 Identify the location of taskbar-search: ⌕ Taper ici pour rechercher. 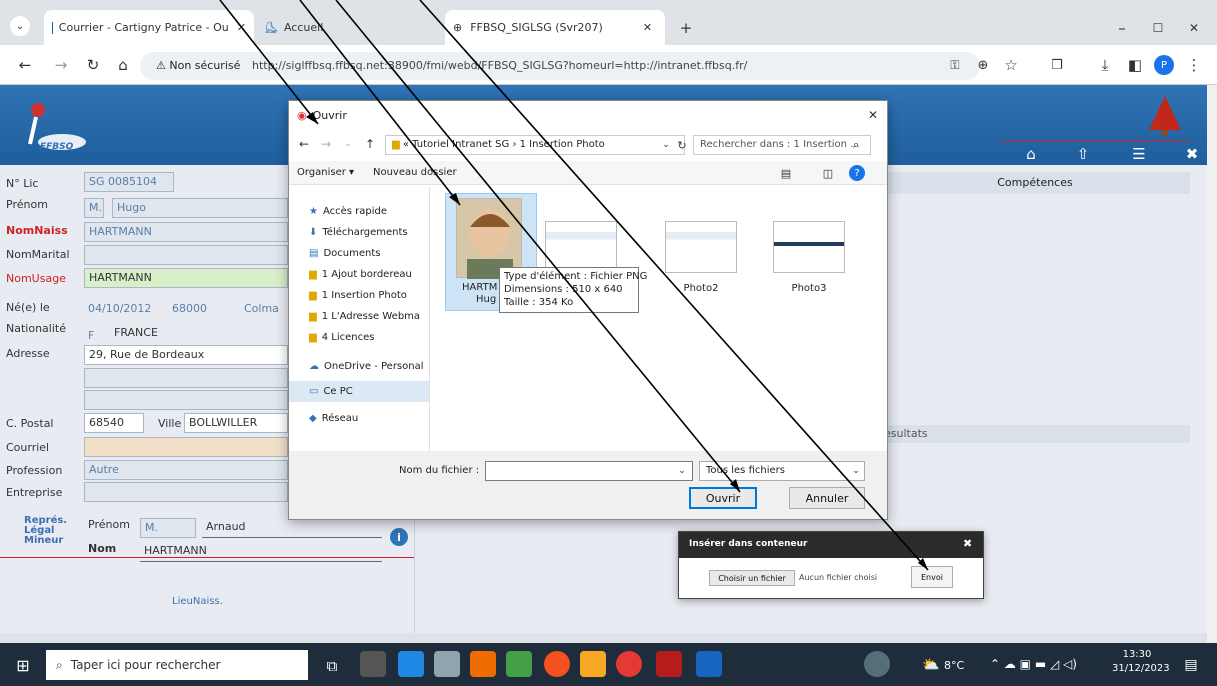
(177, 665).